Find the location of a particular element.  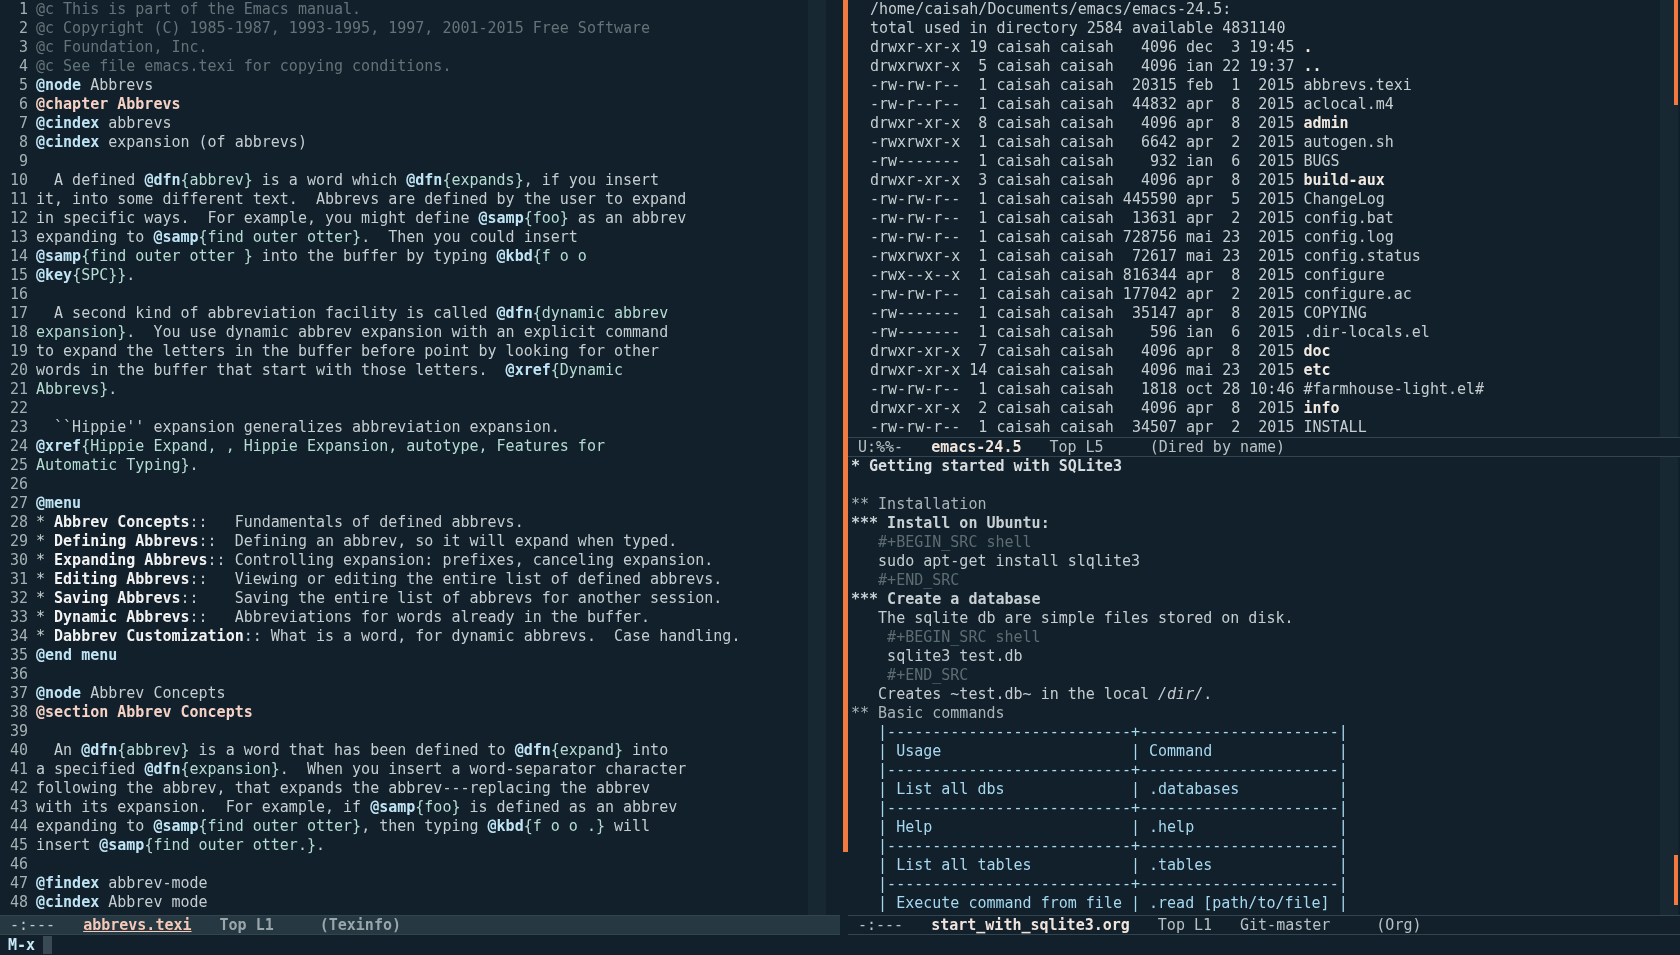

file-name: configure is located at coordinates (1344, 275).